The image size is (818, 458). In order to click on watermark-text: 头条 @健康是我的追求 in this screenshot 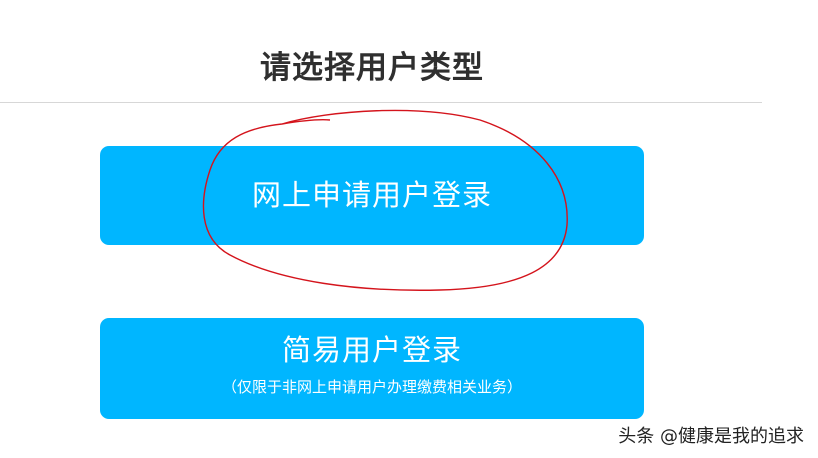, I will do `click(711, 436)`.